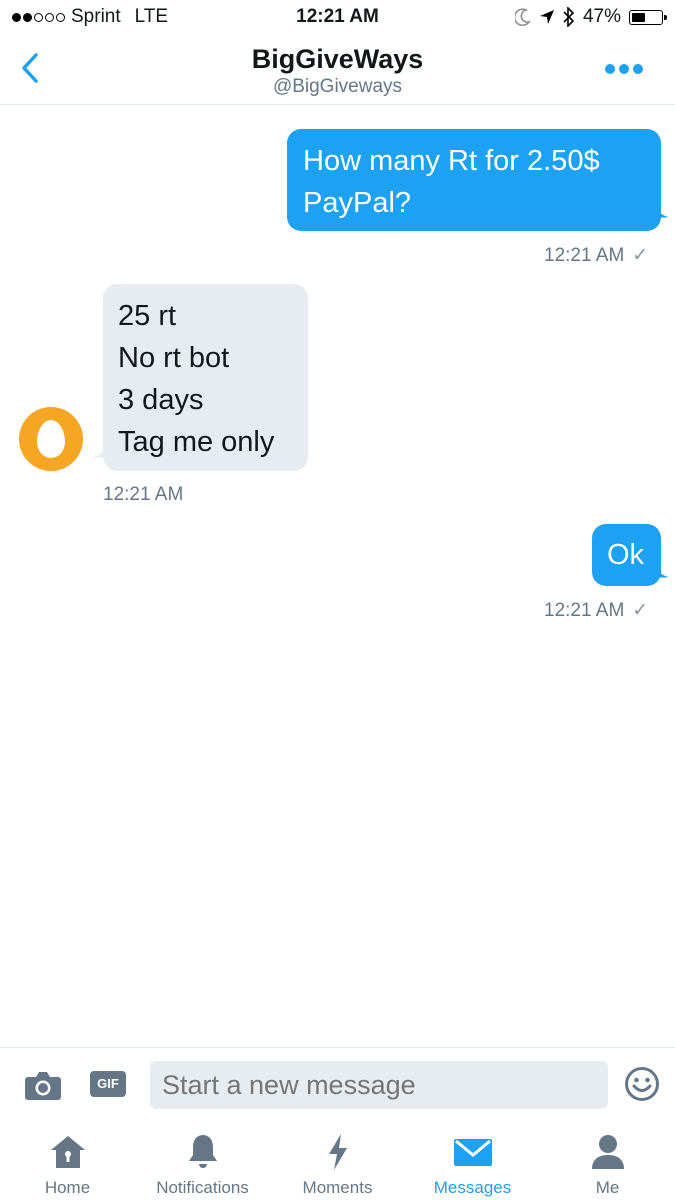 This screenshot has width=675, height=1200. What do you see at coordinates (601, 16) in the screenshot?
I see `battery-percent: 47%` at bounding box center [601, 16].